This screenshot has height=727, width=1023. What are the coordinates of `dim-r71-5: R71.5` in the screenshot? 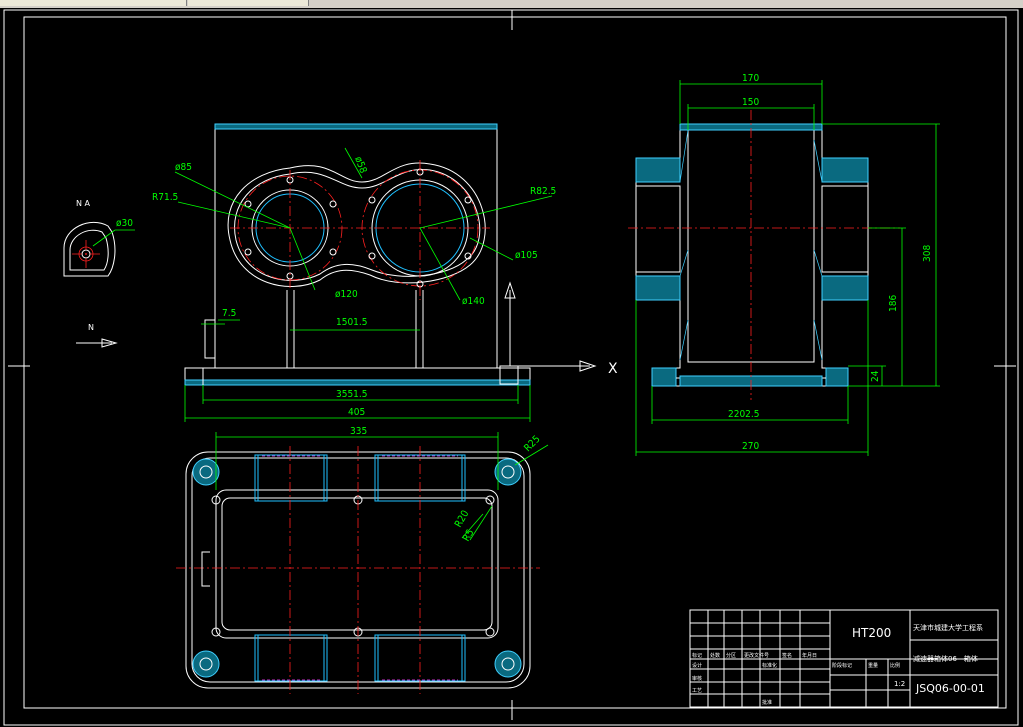 It's located at (165, 197).